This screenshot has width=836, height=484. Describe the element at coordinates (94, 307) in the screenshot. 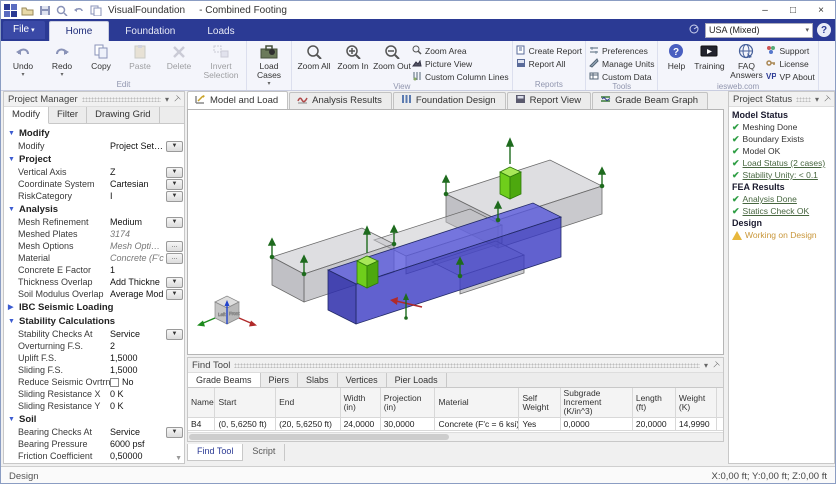

I see `section-ibc-seismic: ▶ IBC Seismic Loading` at that location.